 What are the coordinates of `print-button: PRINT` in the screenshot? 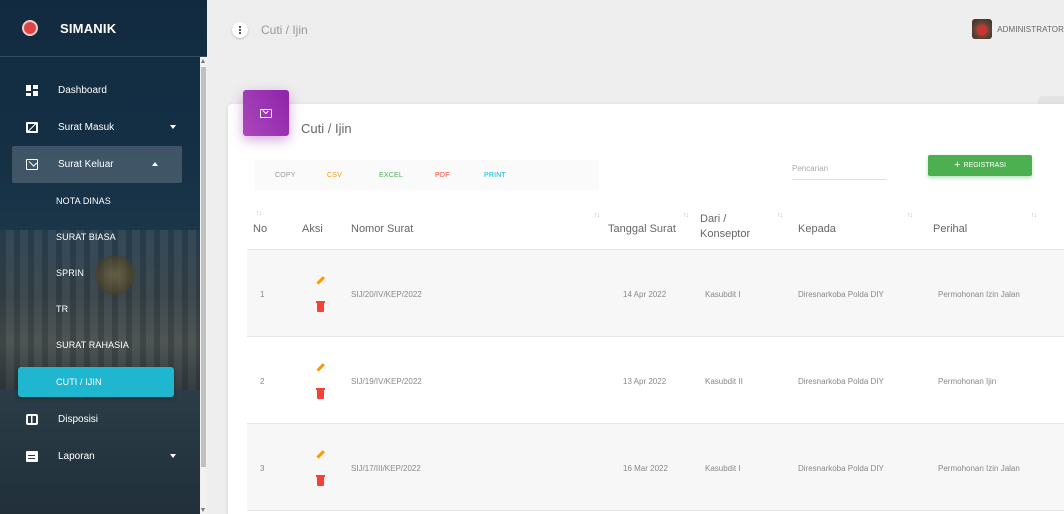 It's located at (495, 175).